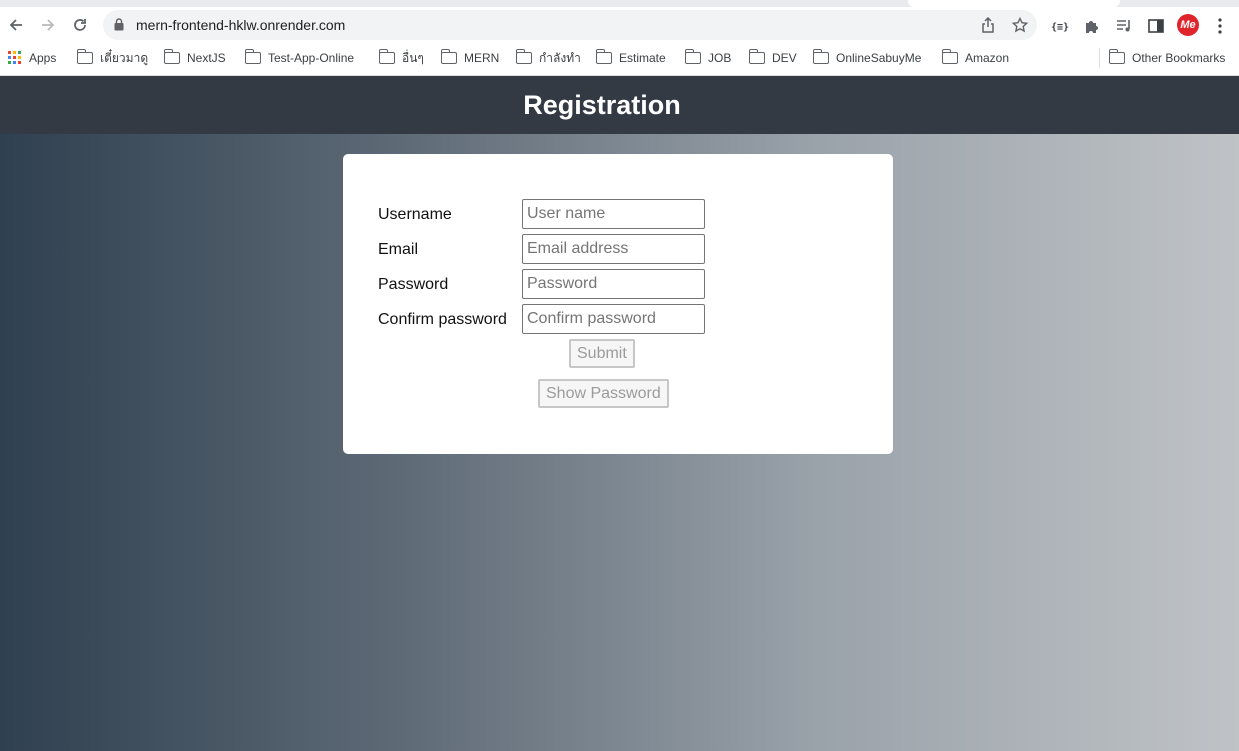  I want to click on bookmark-label: อื่นๆ, so click(413, 57).